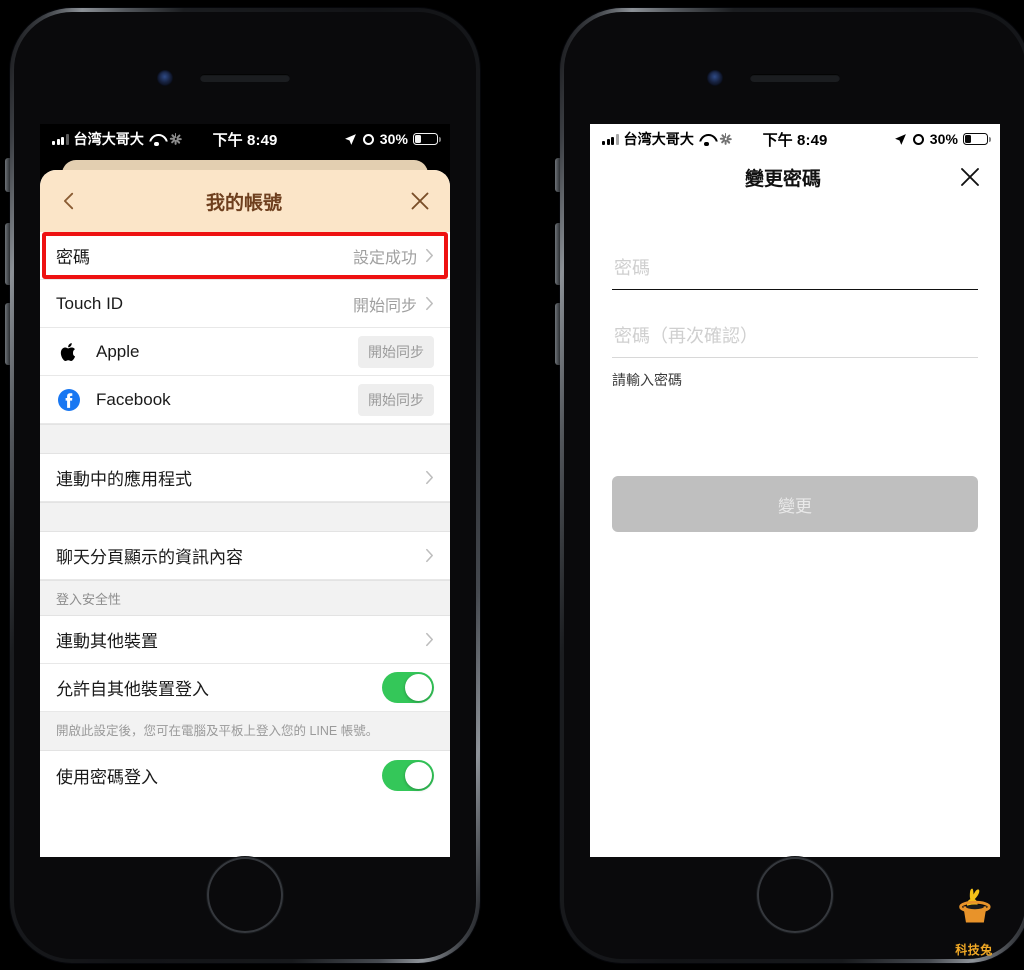 This screenshot has height=970, width=1024. I want to click on facebook-logo-icon, so click(69, 400).